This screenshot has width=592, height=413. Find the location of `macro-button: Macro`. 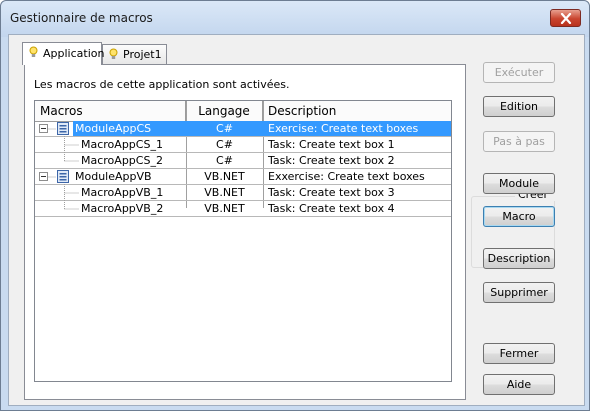

macro-button: Macro is located at coordinates (519, 216).